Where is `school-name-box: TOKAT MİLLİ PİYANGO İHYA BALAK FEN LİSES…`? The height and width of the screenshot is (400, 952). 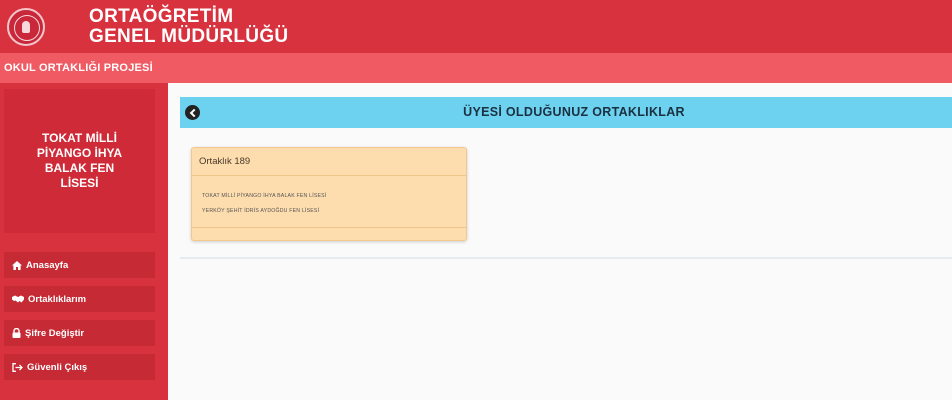 school-name-box: TOKAT MİLLİ PİYANGO İHYA BALAK FEN LİSES… is located at coordinates (79, 161).